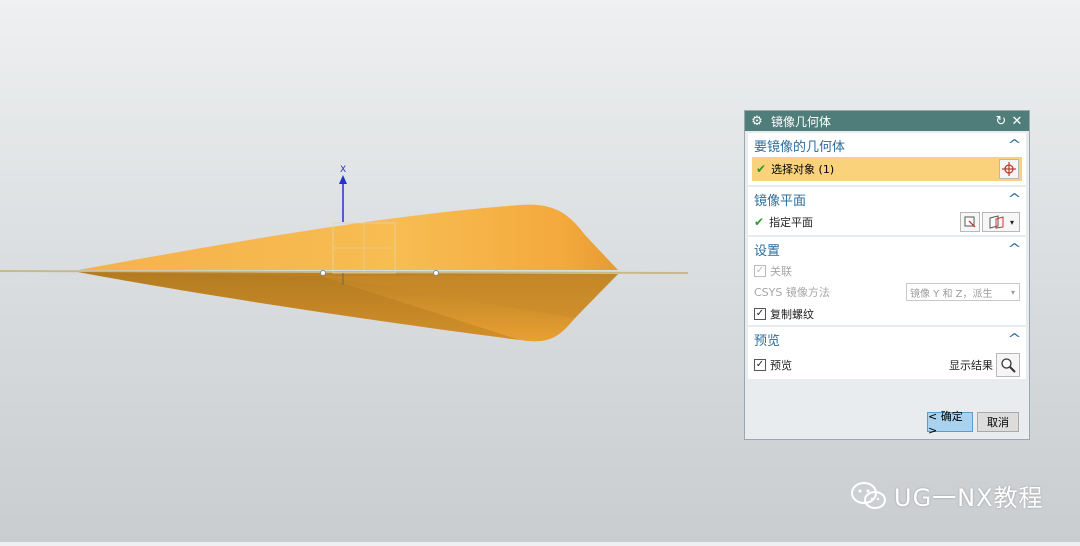  I want to click on x-axis-label: X, so click(343, 170).